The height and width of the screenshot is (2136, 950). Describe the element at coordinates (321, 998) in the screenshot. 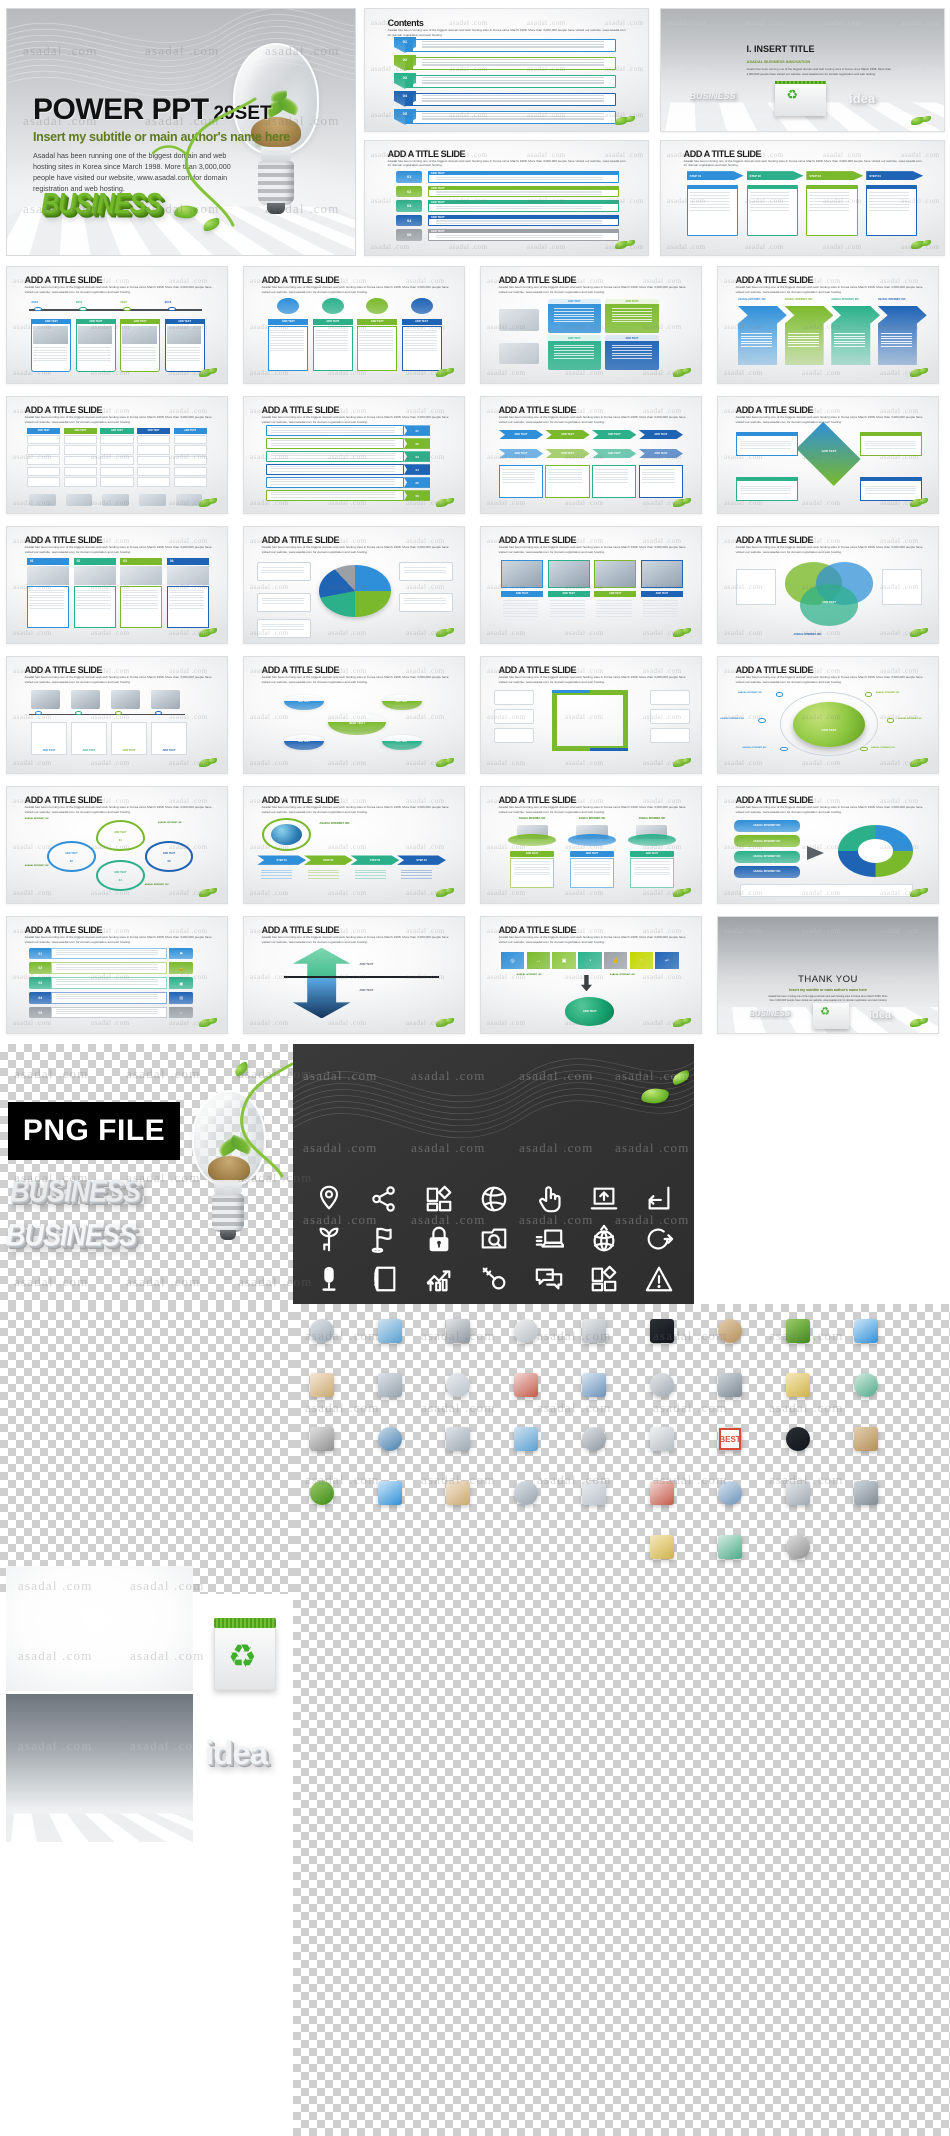

I see `down-arrow` at that location.